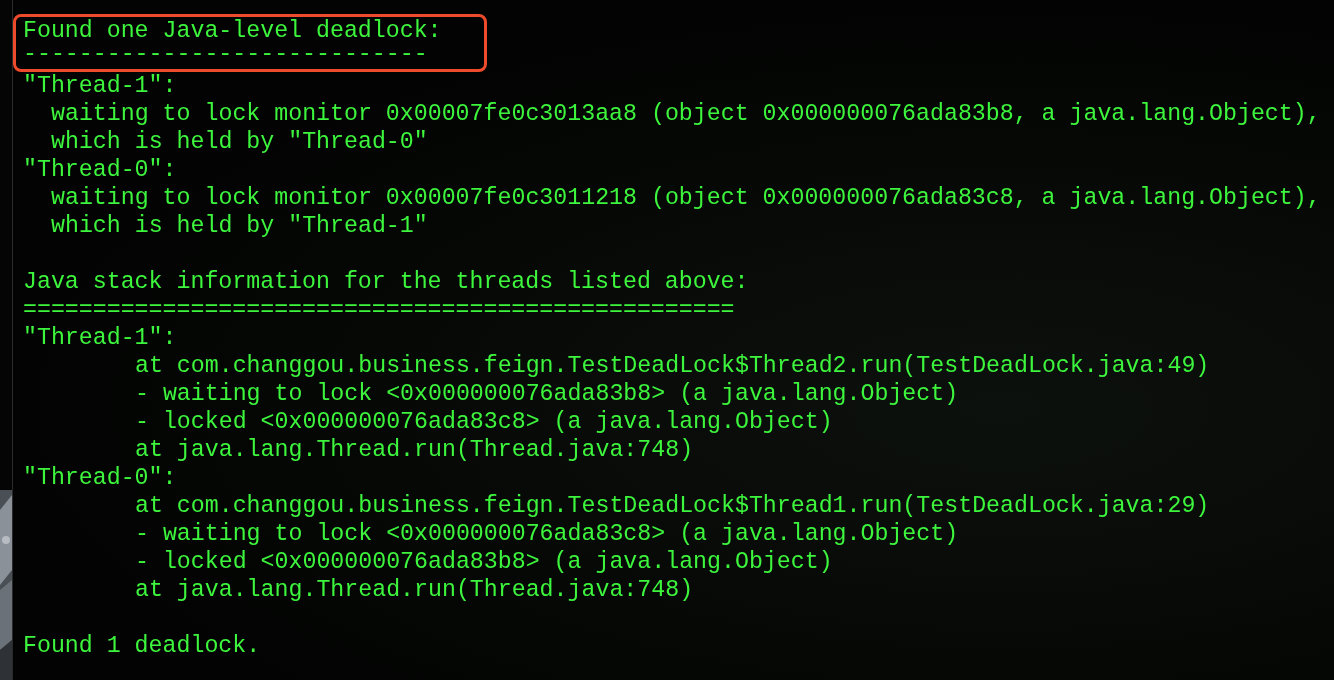 The width and height of the screenshot is (1334, 680). Describe the element at coordinates (379, 310) in the screenshot. I see `terminal-line: ===================================================` at that location.